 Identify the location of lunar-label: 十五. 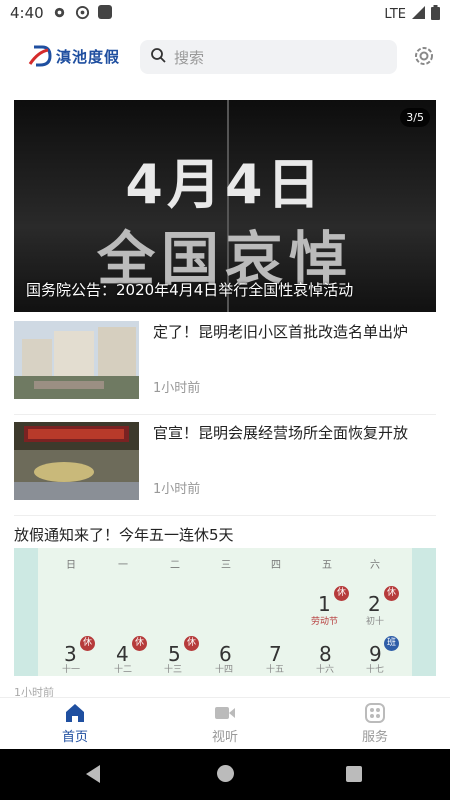
(275, 670).